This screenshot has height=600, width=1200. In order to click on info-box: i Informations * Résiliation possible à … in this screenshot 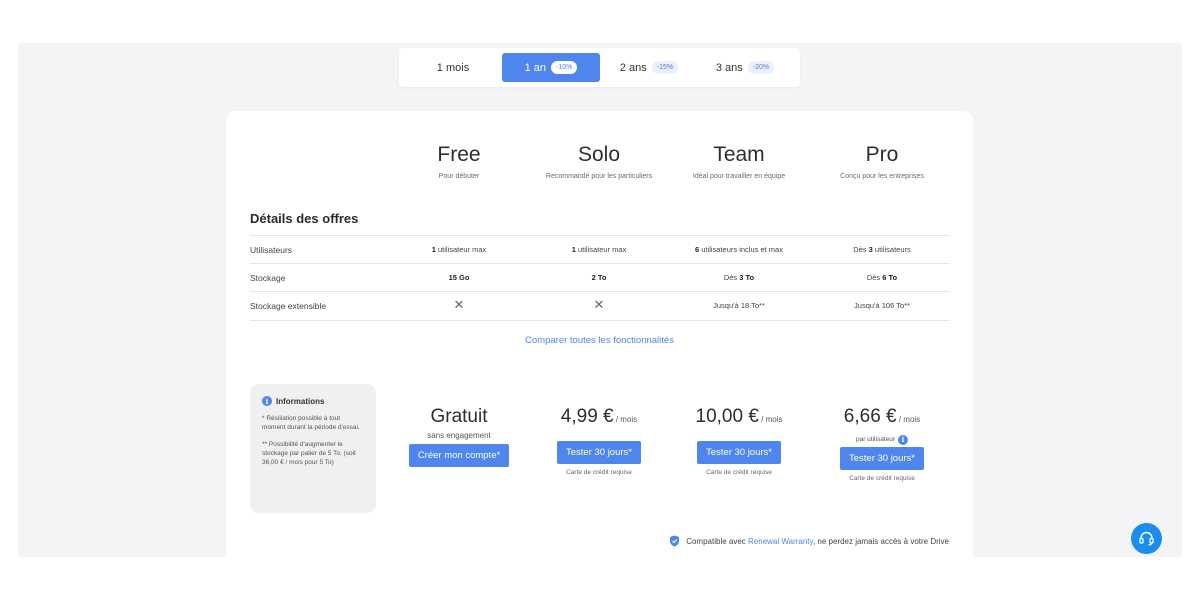, I will do `click(313, 448)`.